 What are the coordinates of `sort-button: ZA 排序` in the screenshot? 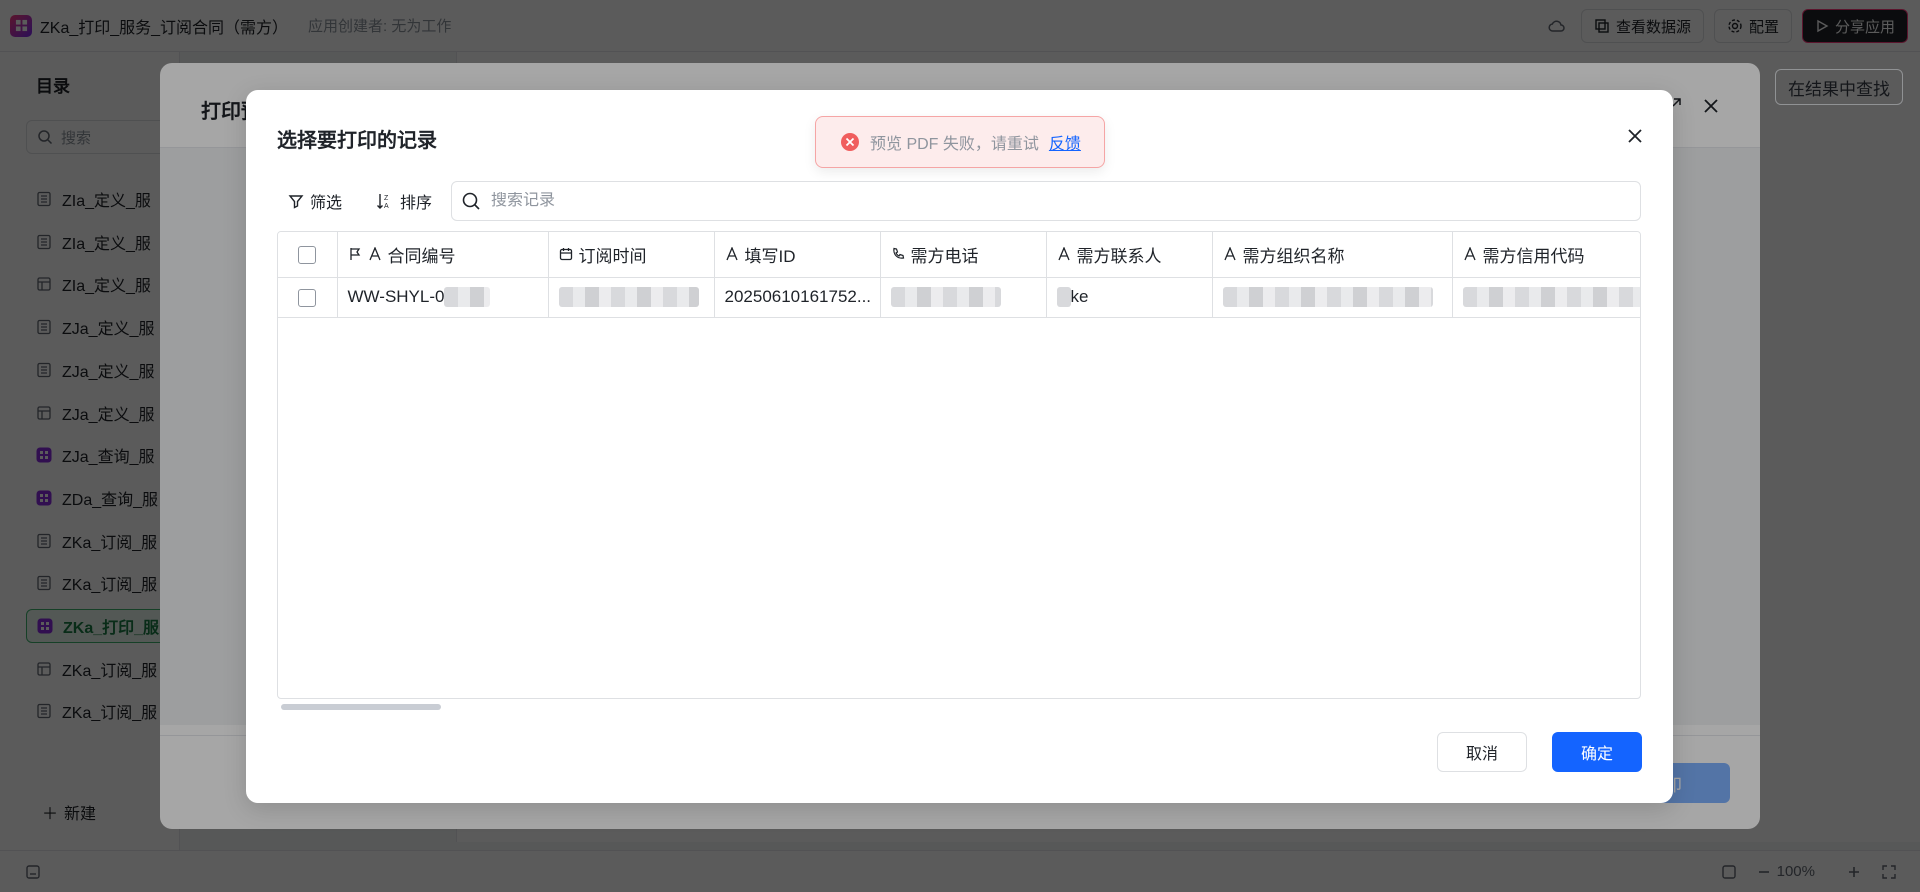 It's located at (404, 201).